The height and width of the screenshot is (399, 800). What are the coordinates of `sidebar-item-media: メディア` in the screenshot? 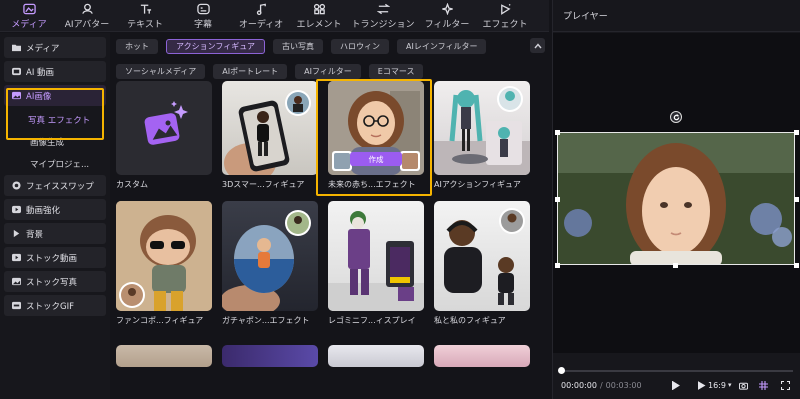 It's located at (55, 47).